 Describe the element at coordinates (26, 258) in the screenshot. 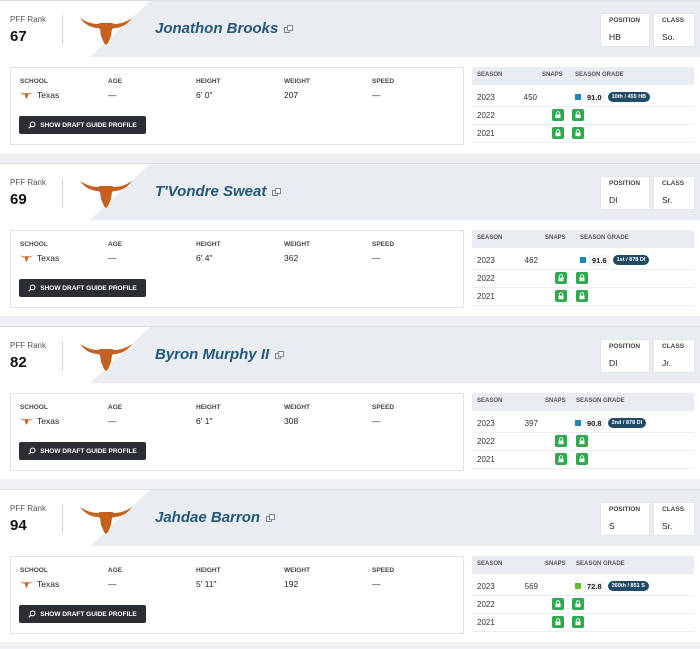

I see `longhorn-mini-icon` at that location.